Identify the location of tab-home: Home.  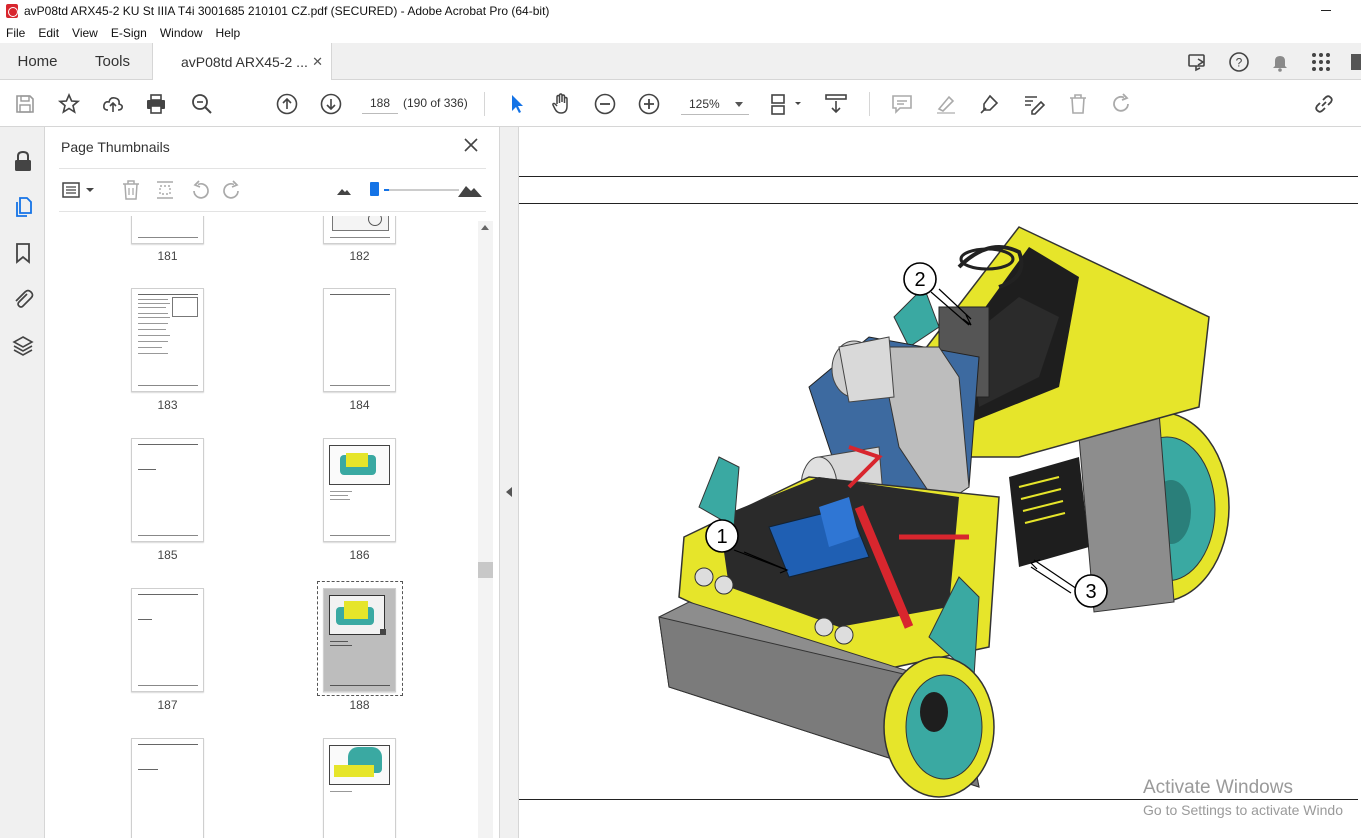
(37, 61).